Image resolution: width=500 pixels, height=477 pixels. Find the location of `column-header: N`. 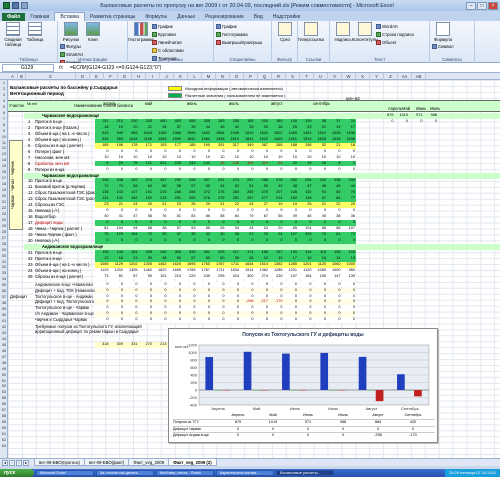

column-header: N is located at coordinates (223, 76).